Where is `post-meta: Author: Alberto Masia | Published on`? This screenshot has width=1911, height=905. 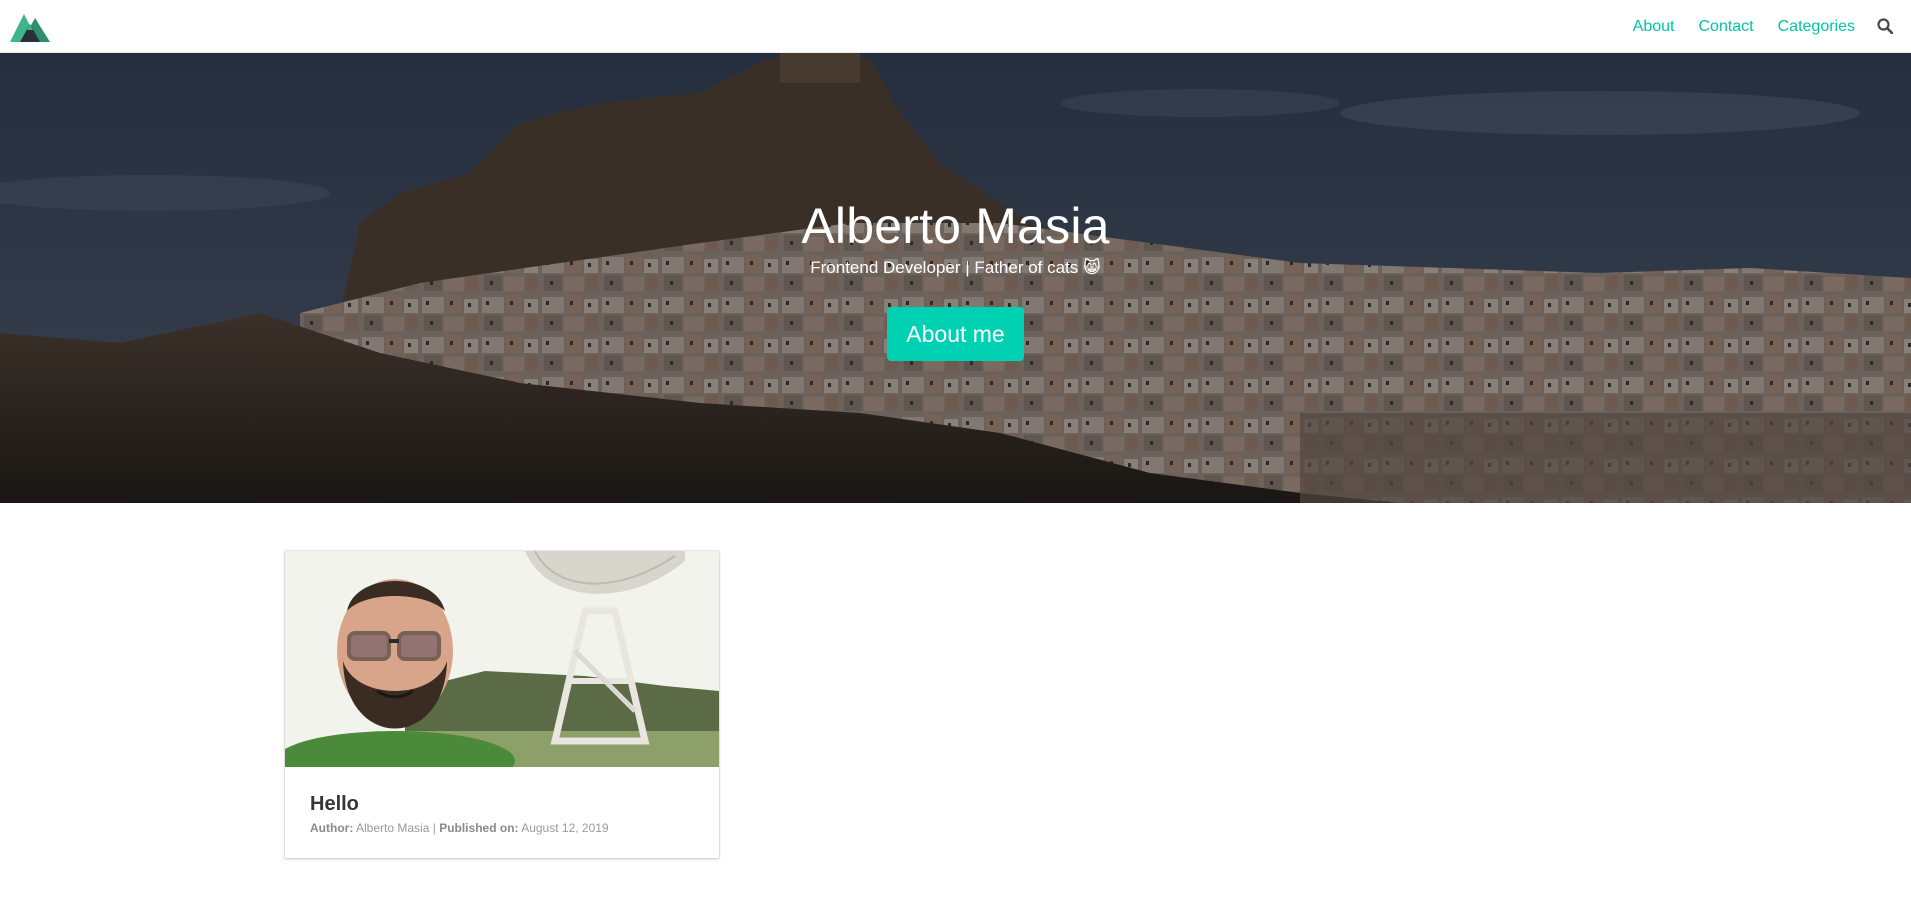
post-meta: Author: Alberto Masia | Published on is located at coordinates (502, 828).